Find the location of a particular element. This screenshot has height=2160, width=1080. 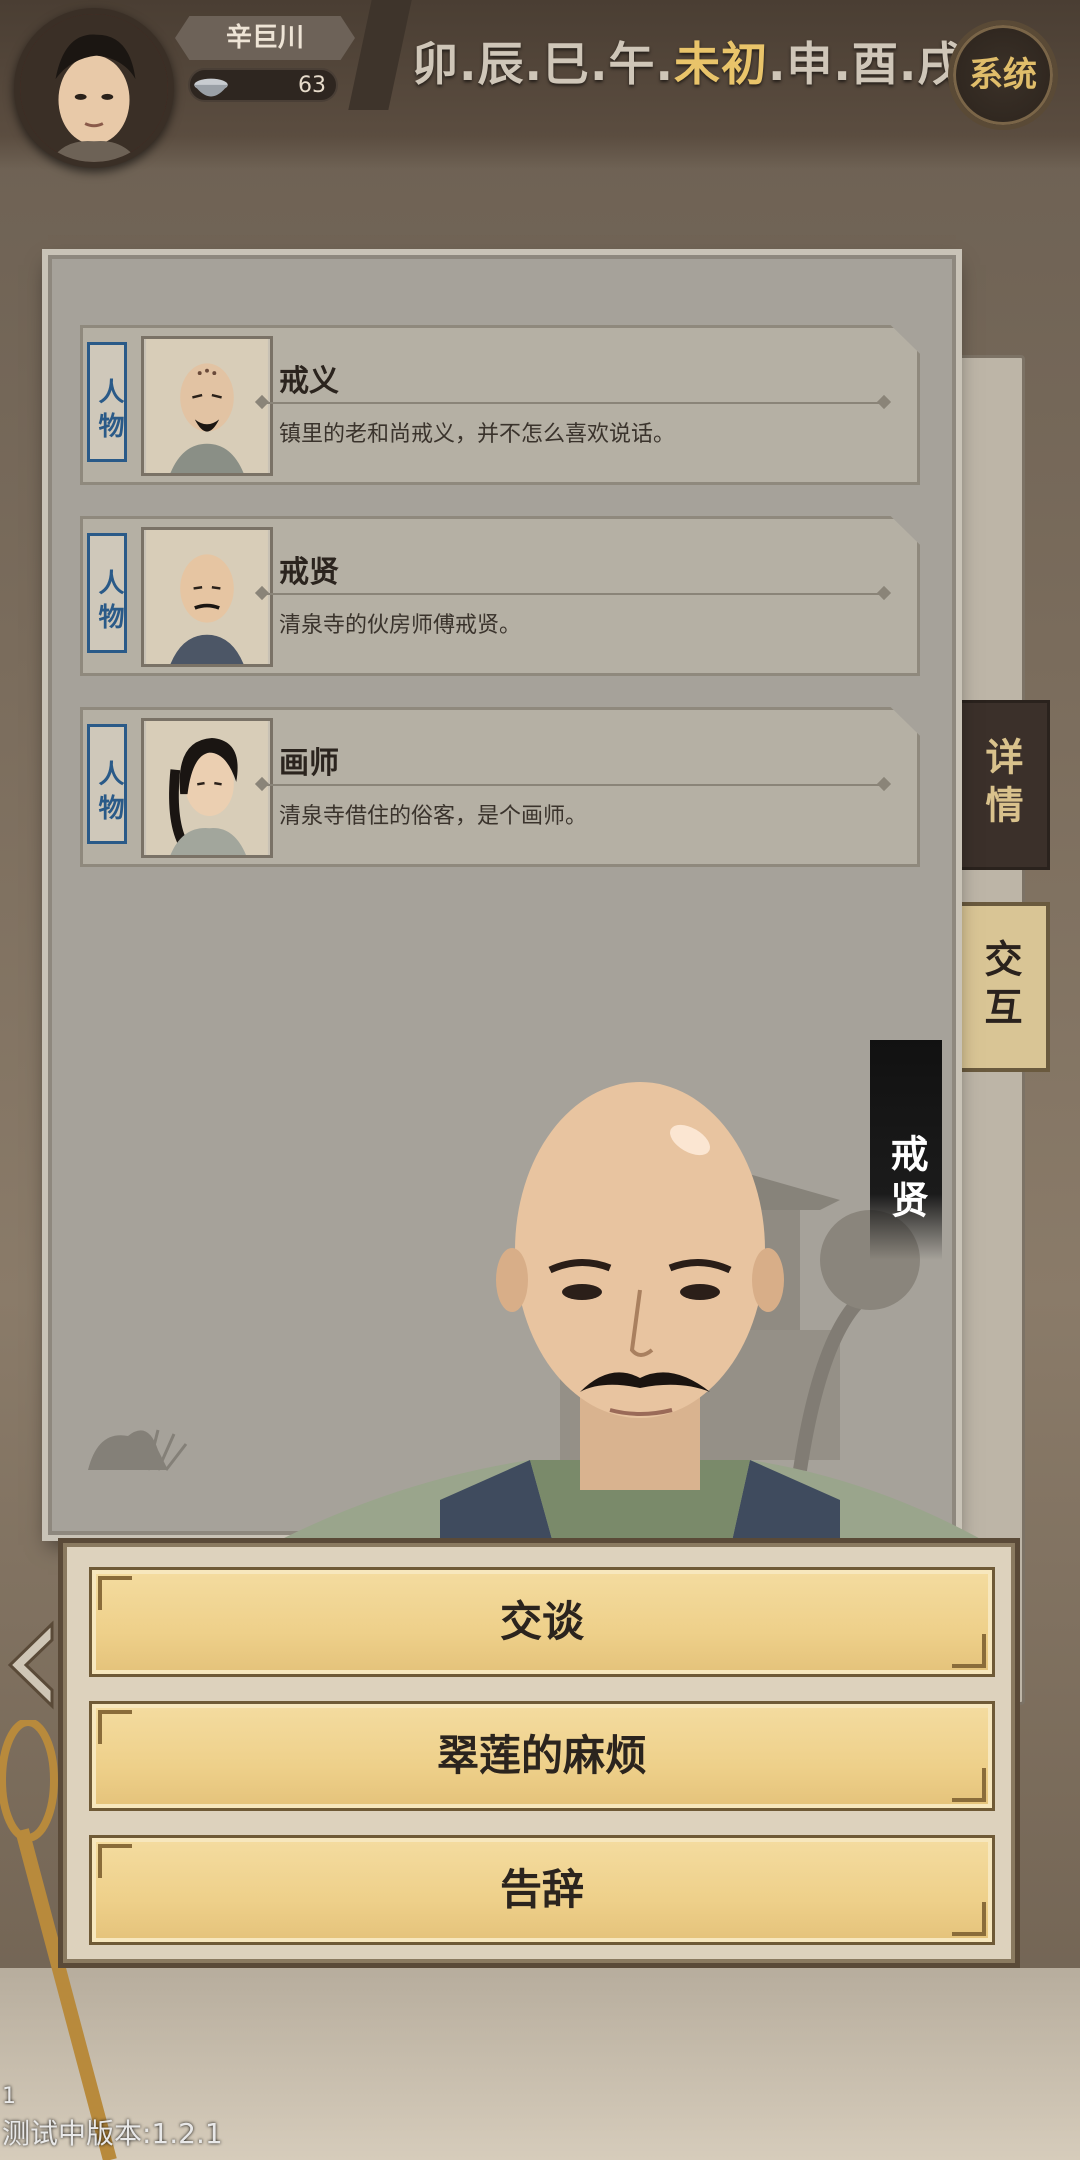

time-slot: 酉 is located at coordinates (875, 64).